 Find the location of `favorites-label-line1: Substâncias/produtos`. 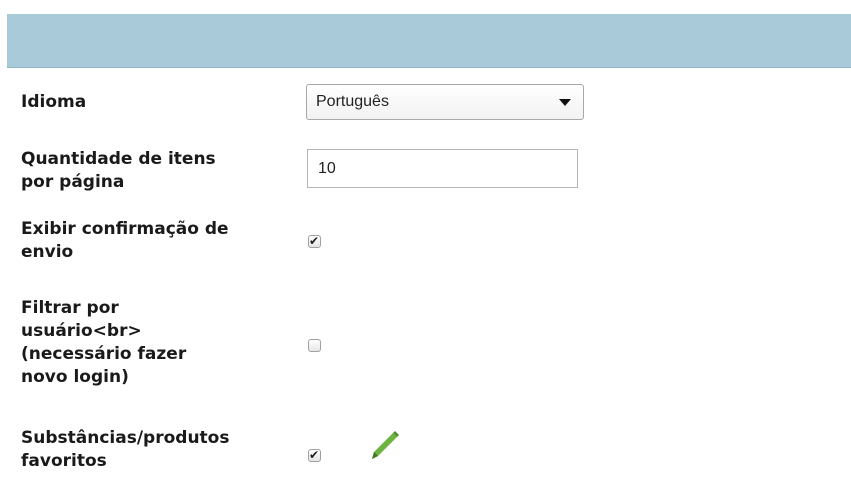

favorites-label-line1: Substâncias/produtos is located at coordinates (125, 438).